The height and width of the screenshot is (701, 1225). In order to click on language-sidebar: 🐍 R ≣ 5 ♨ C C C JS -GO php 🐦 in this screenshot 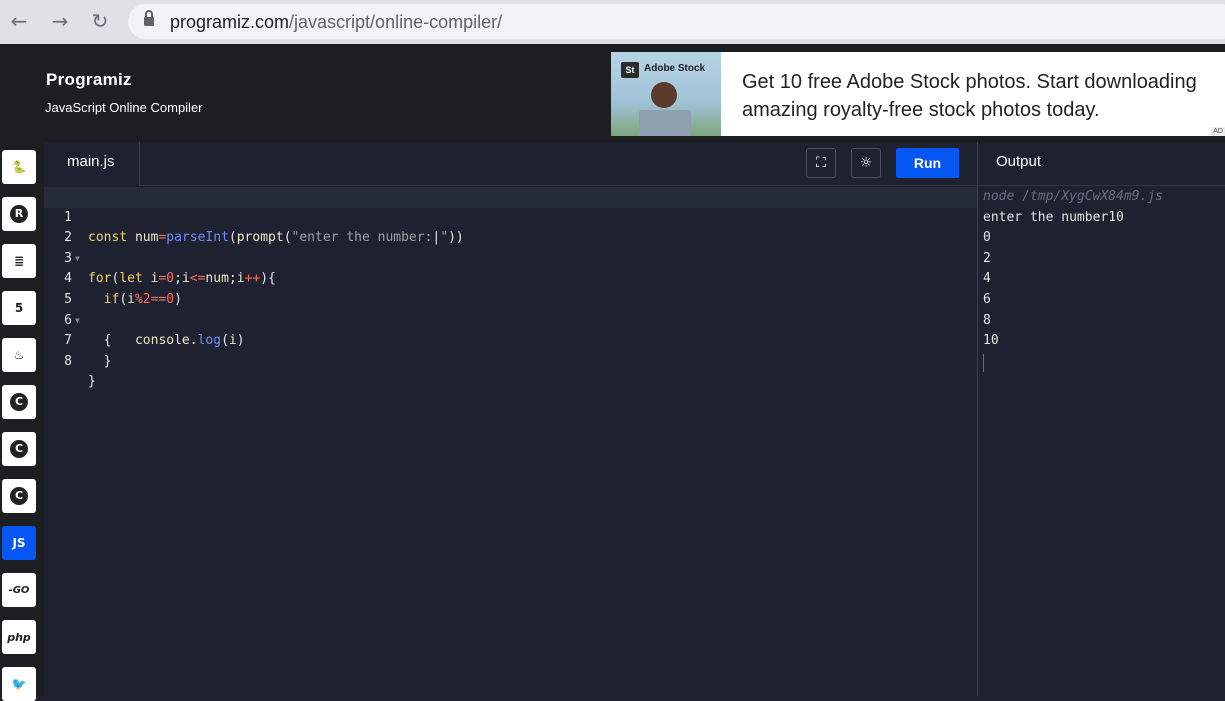, I will do `click(22, 421)`.